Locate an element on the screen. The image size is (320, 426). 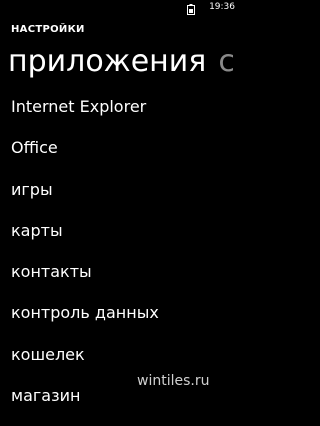
list-item-games: игры is located at coordinates (125, 199).